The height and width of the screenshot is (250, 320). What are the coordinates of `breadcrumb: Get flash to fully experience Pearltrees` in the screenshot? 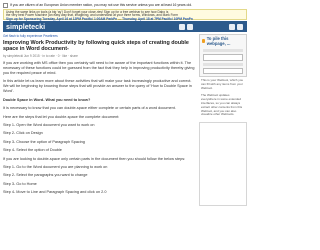 It's located at (99, 36).